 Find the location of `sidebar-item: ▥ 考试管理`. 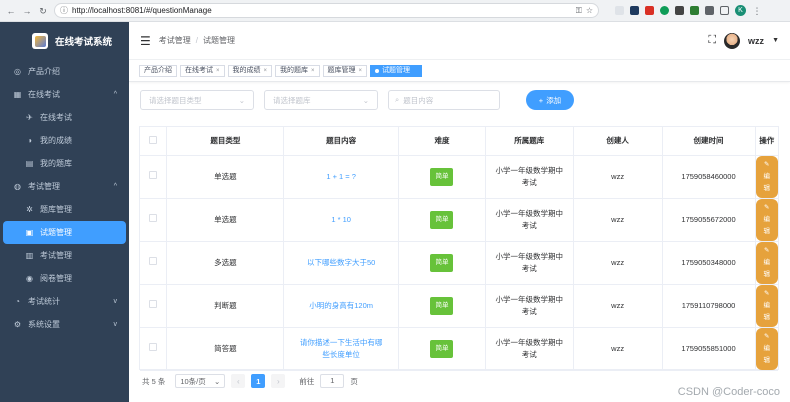

sidebar-item: ▥ 考试管理 is located at coordinates (64, 255).